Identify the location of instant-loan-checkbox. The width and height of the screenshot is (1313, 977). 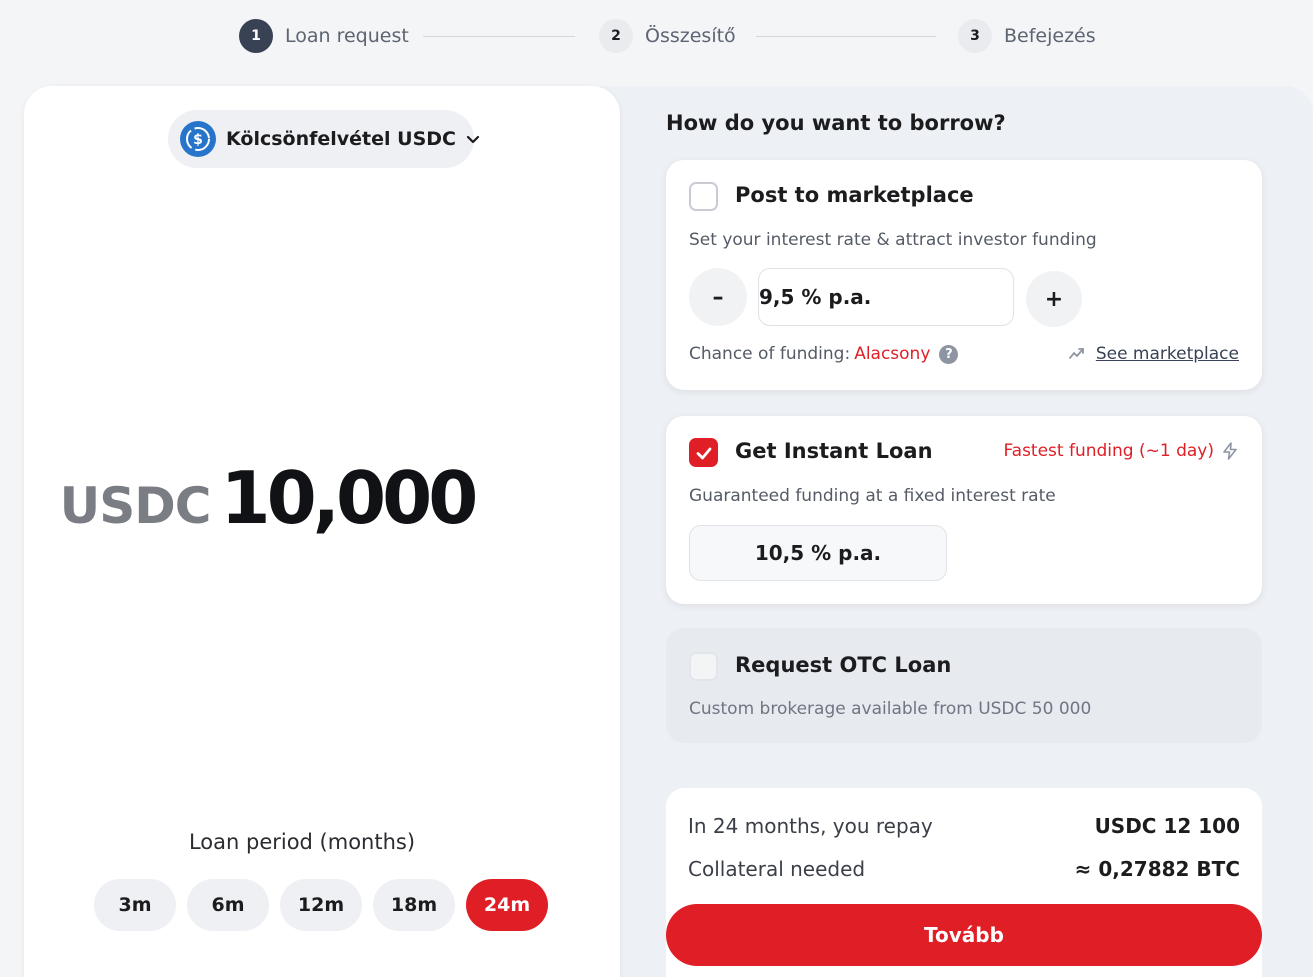
(703, 452).